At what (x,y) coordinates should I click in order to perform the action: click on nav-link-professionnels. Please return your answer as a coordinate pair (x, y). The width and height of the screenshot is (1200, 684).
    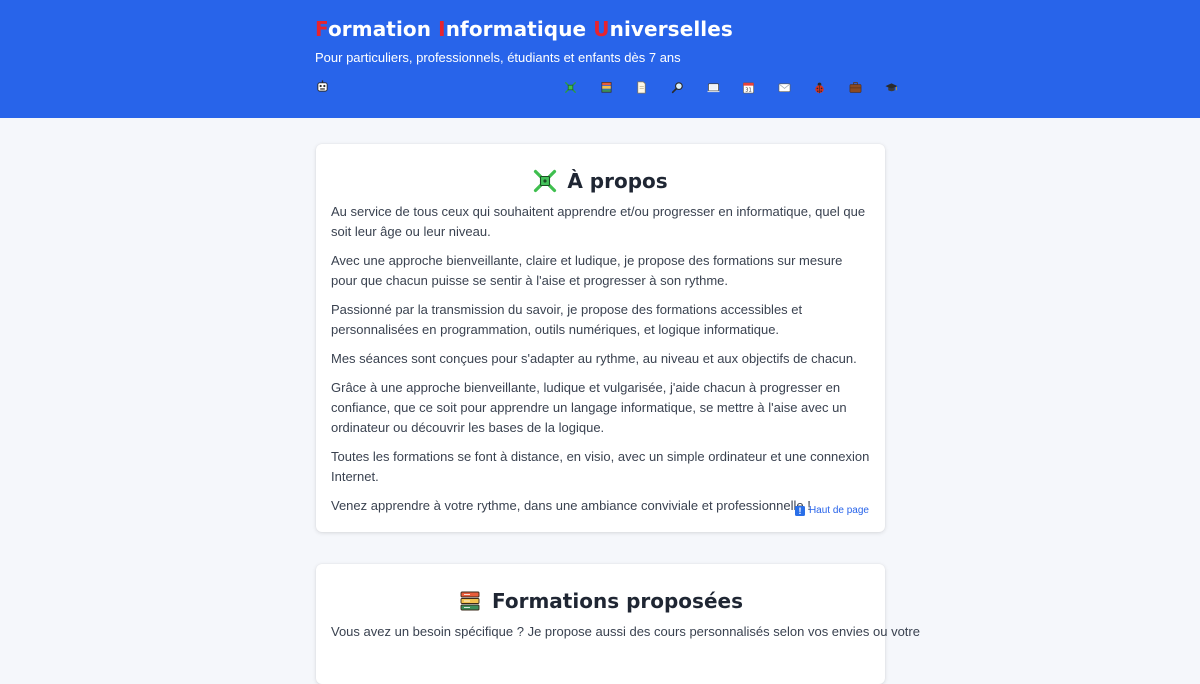
    Looking at the image, I should click on (856, 87).